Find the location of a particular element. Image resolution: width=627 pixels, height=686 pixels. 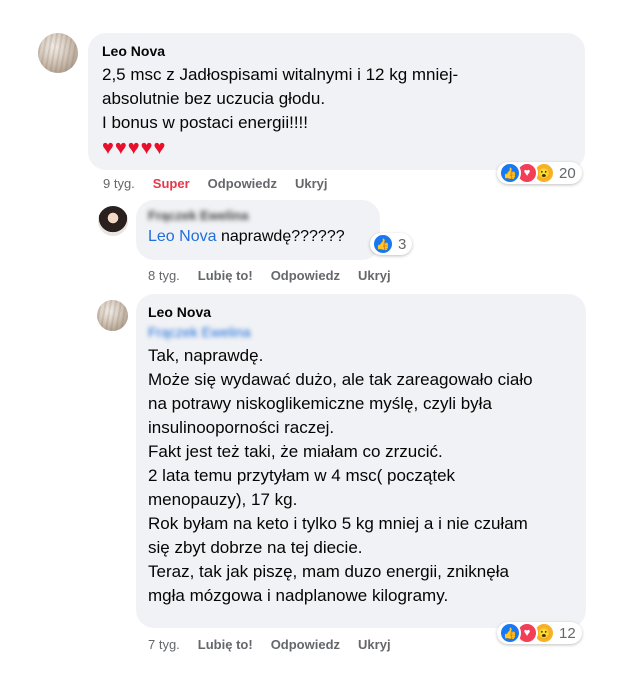

mention-link: Frączek Ewelina is located at coordinates (361, 332).